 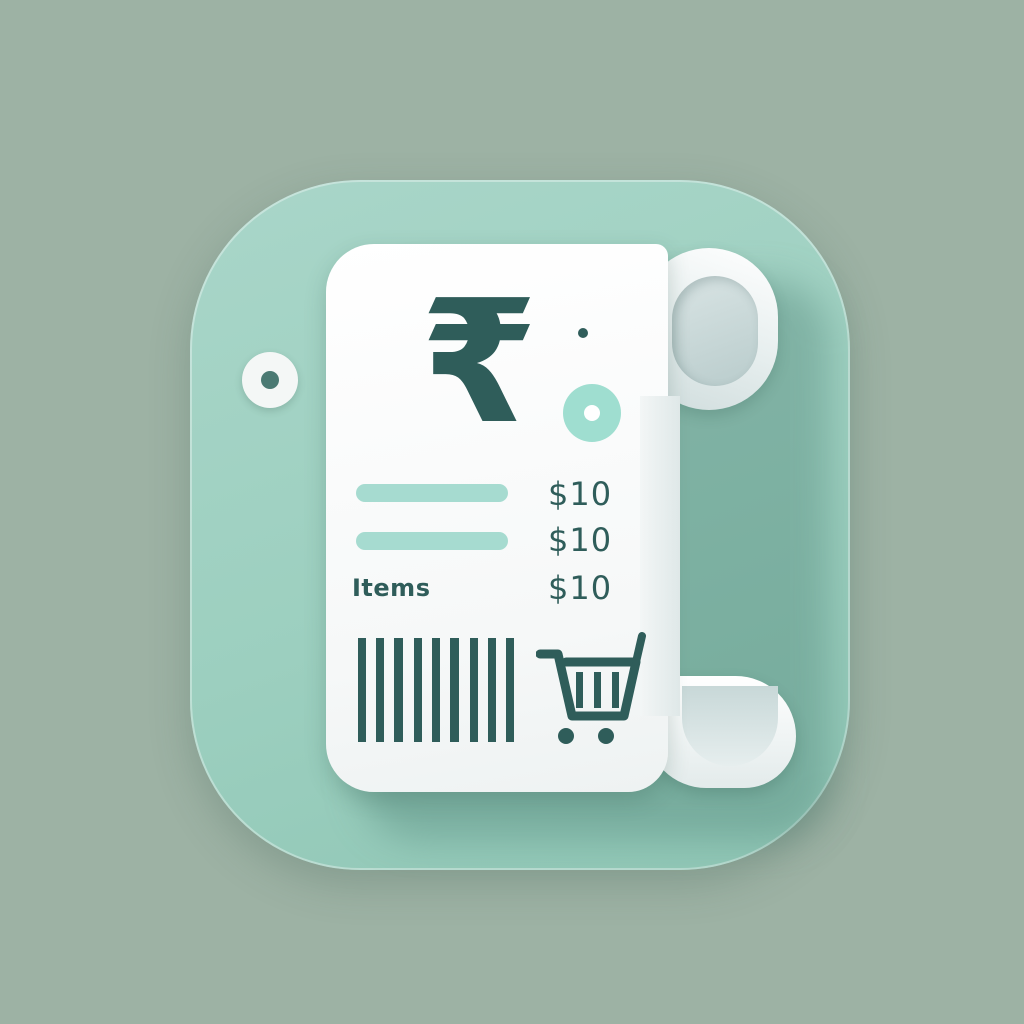 What do you see at coordinates (479, 363) in the screenshot?
I see `rupee-icon: ₹` at bounding box center [479, 363].